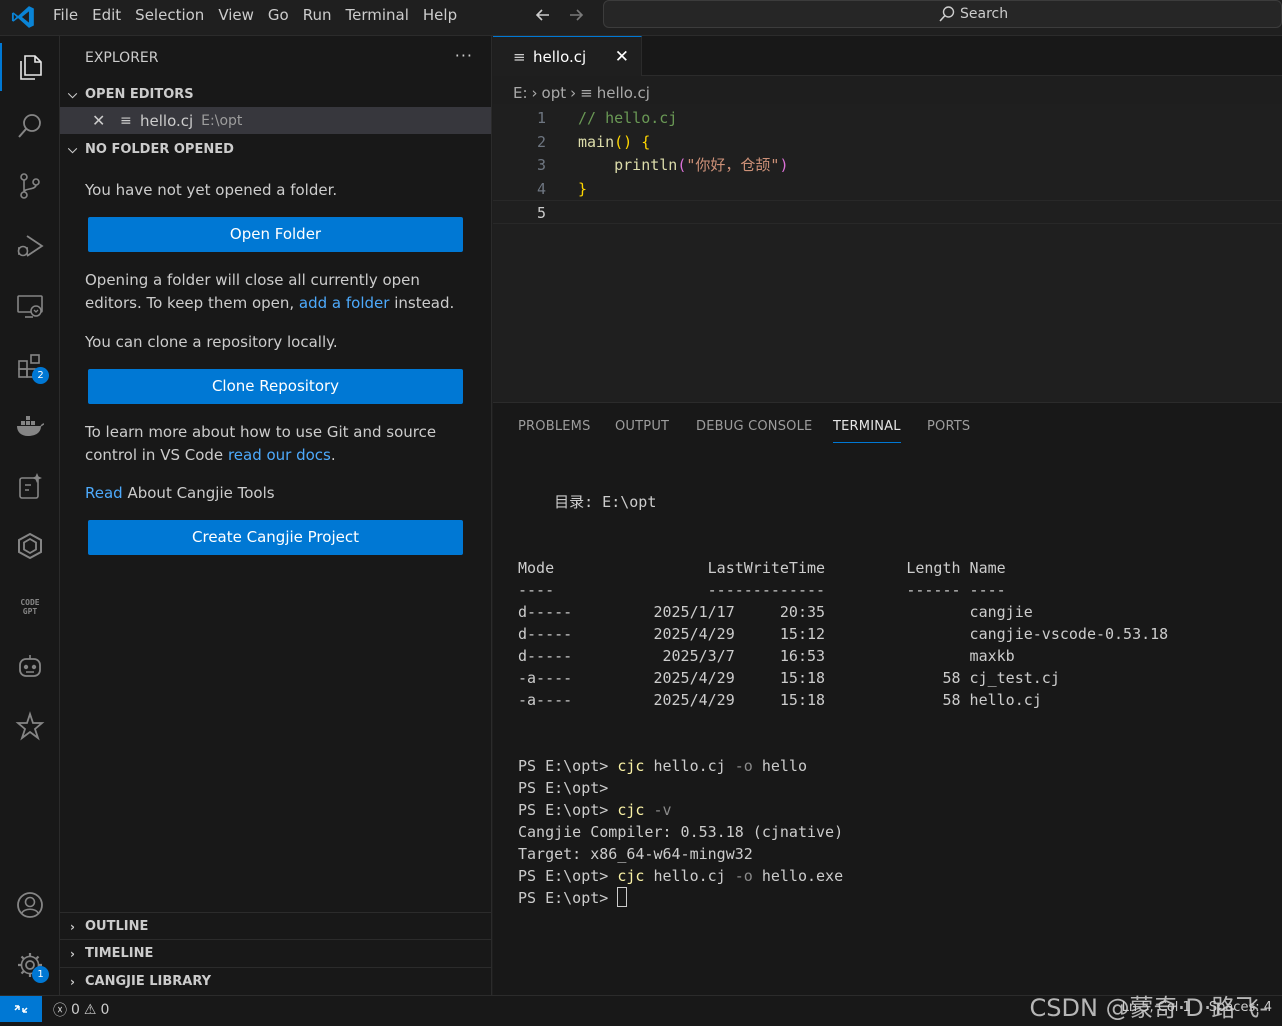  I want to click on menu-go: Go, so click(278, 15).